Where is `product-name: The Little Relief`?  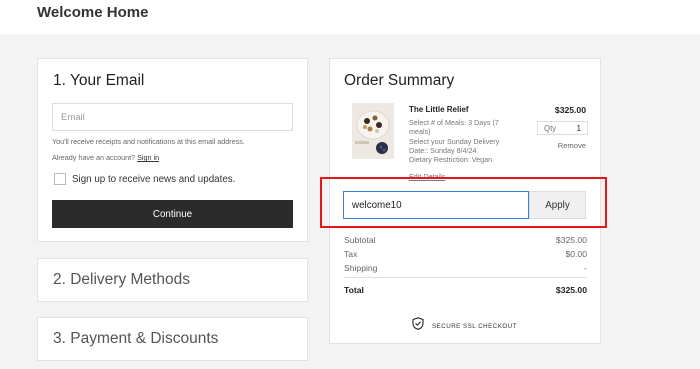 product-name: The Little Relief is located at coordinates (439, 109).